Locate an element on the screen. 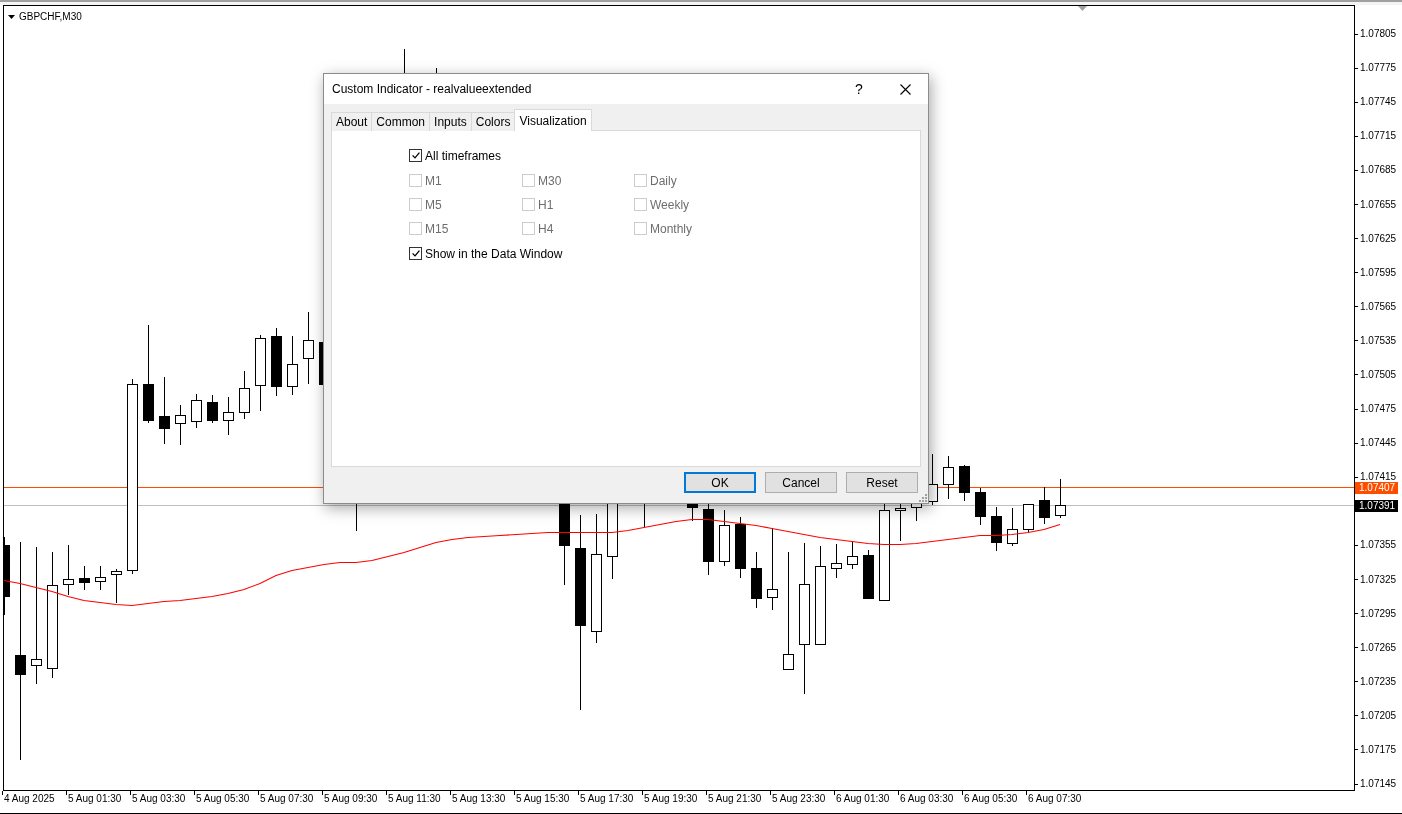  price-axis-label: 1.07565 is located at coordinates (1378, 306).